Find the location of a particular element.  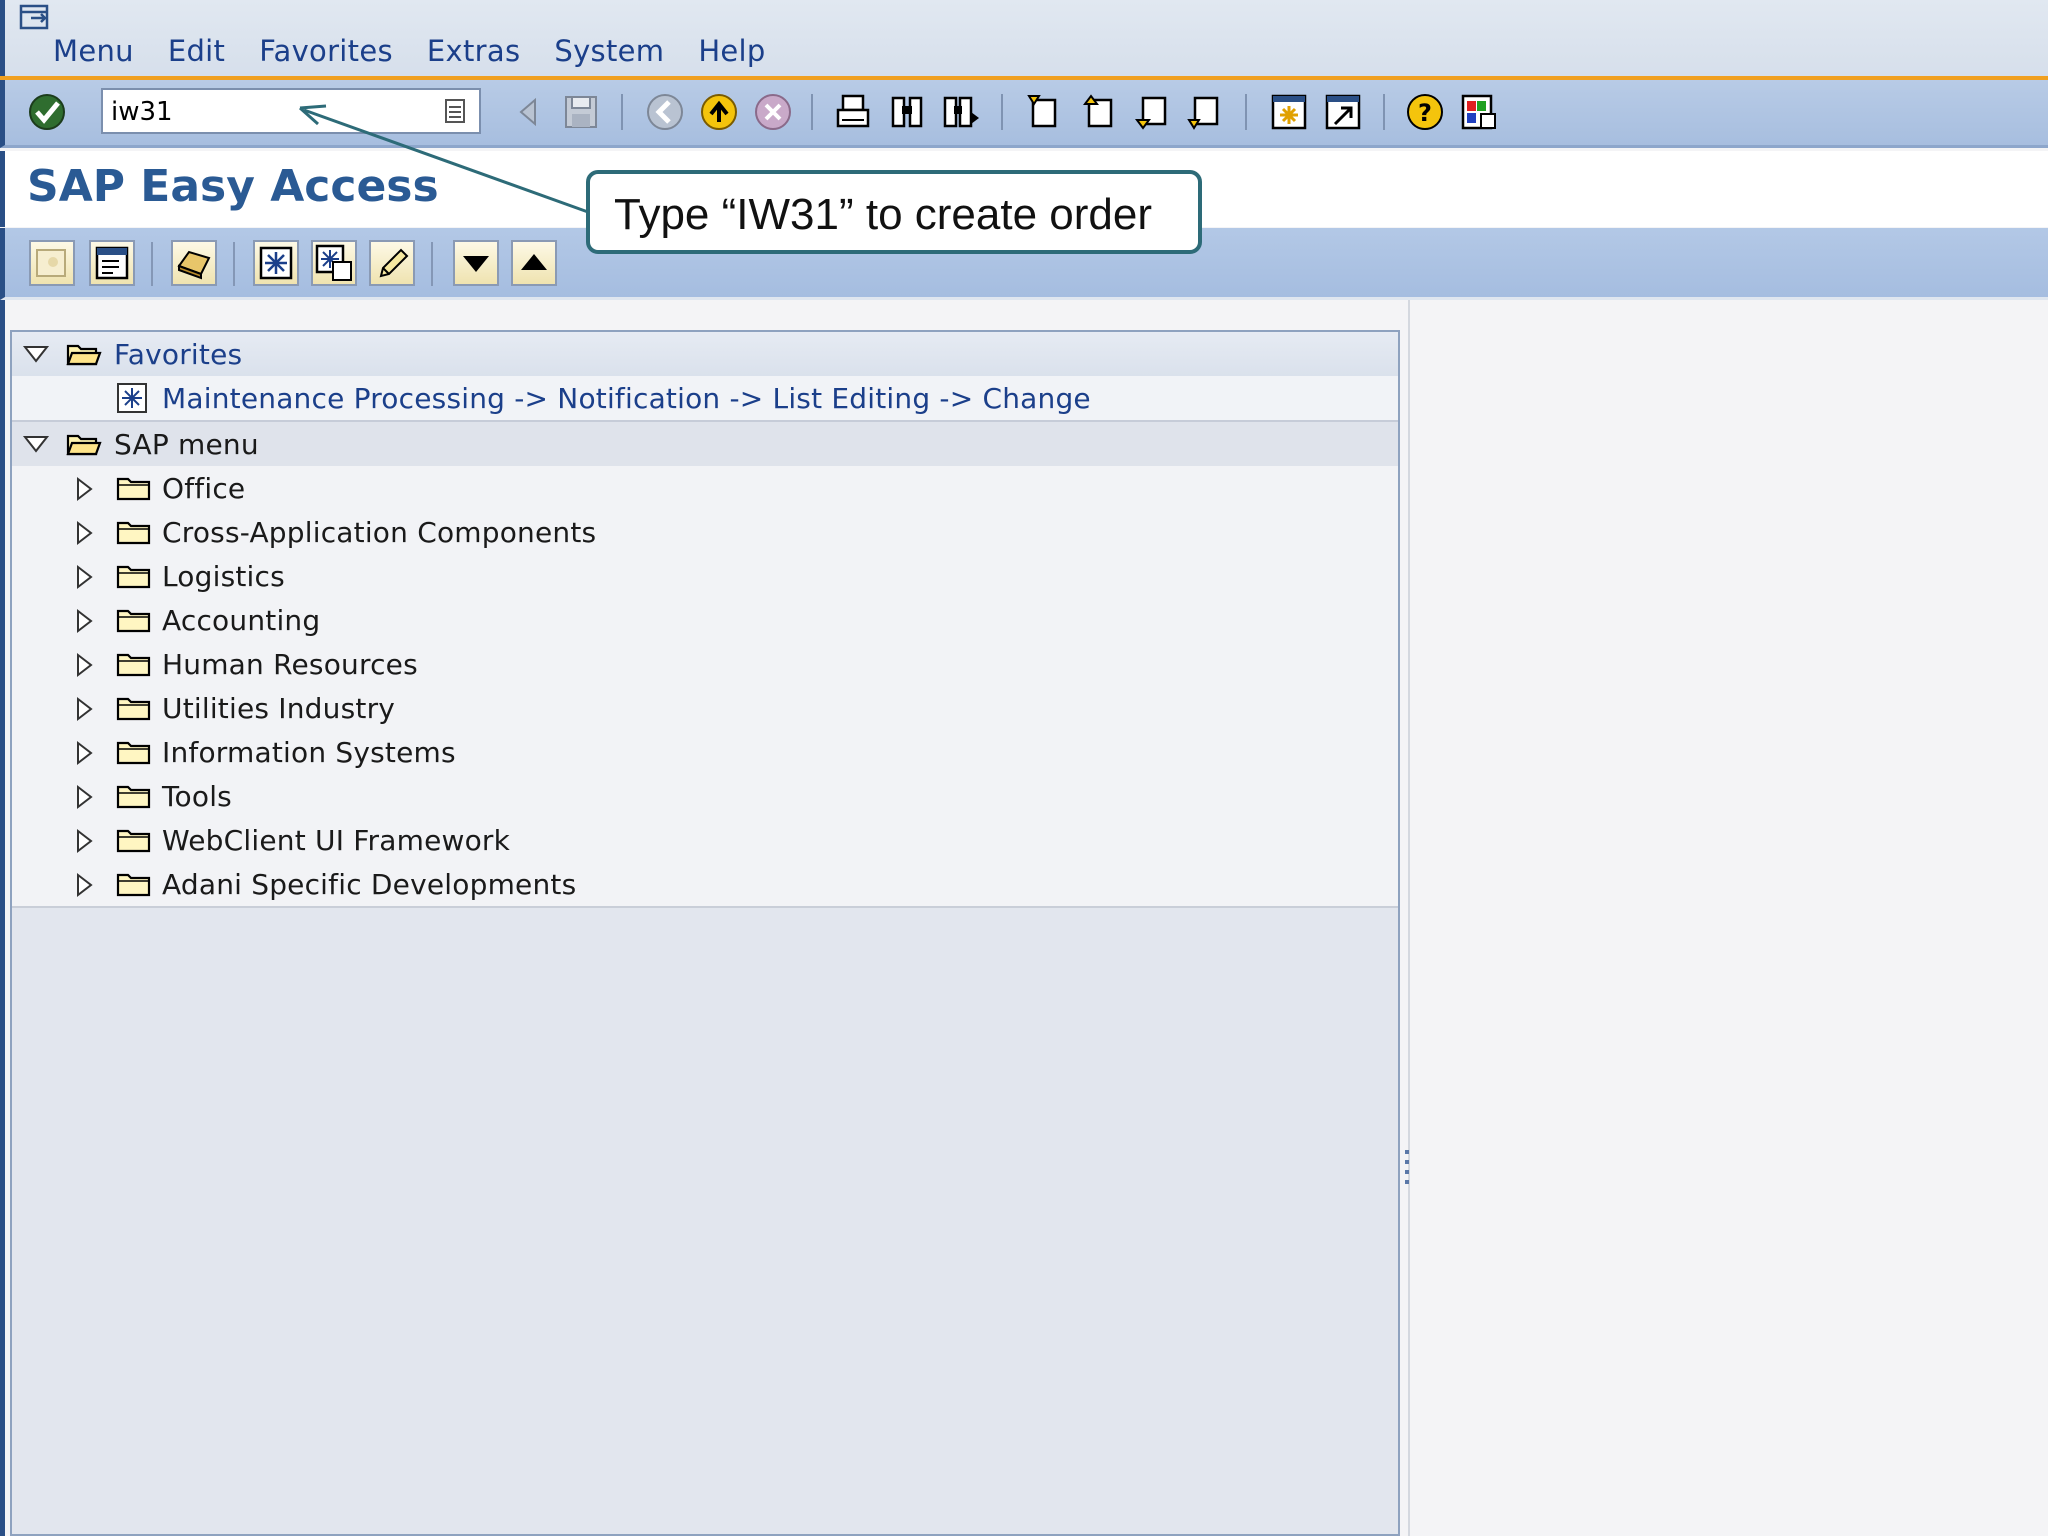

instruction-callout: Type “IW31” to create order is located at coordinates (894, 212).